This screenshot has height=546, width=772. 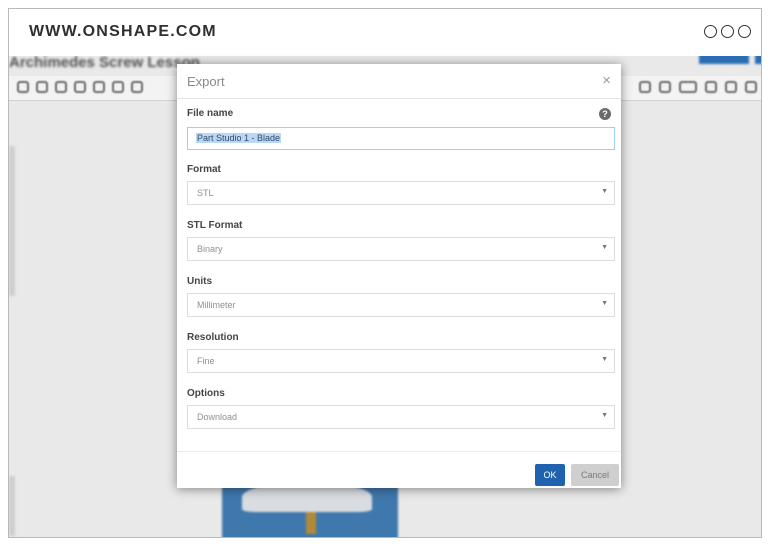 What do you see at coordinates (401, 361) in the screenshot?
I see `resolution-select: Fine ▼` at bounding box center [401, 361].